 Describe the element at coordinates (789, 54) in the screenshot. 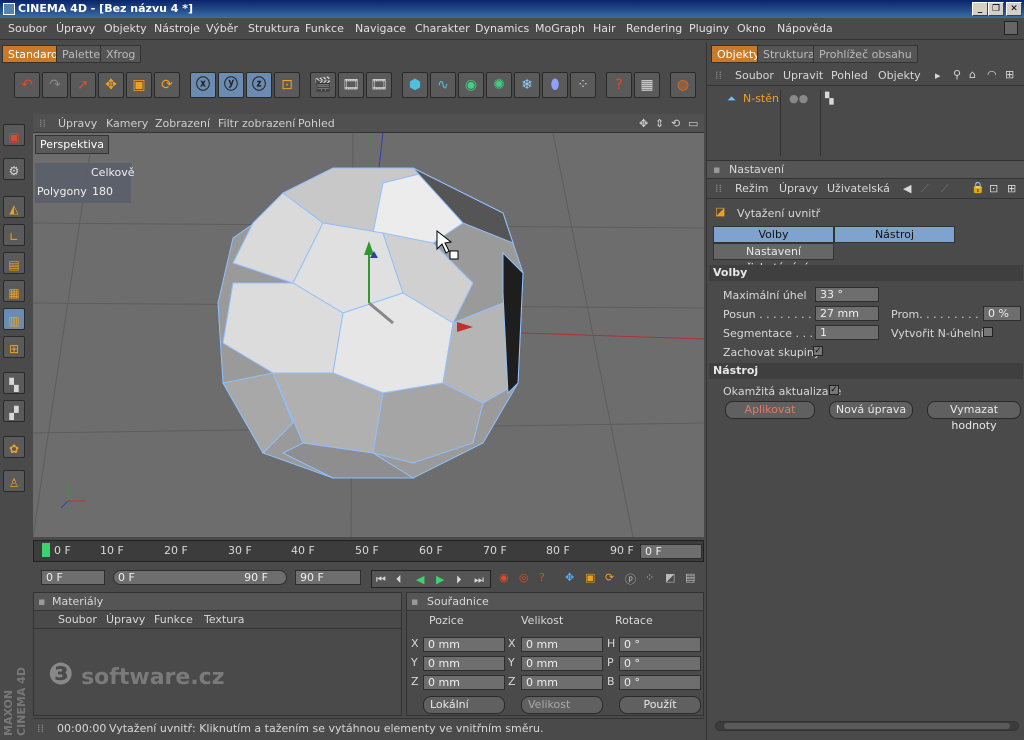

I see `tab-struktura: Struktura` at that location.